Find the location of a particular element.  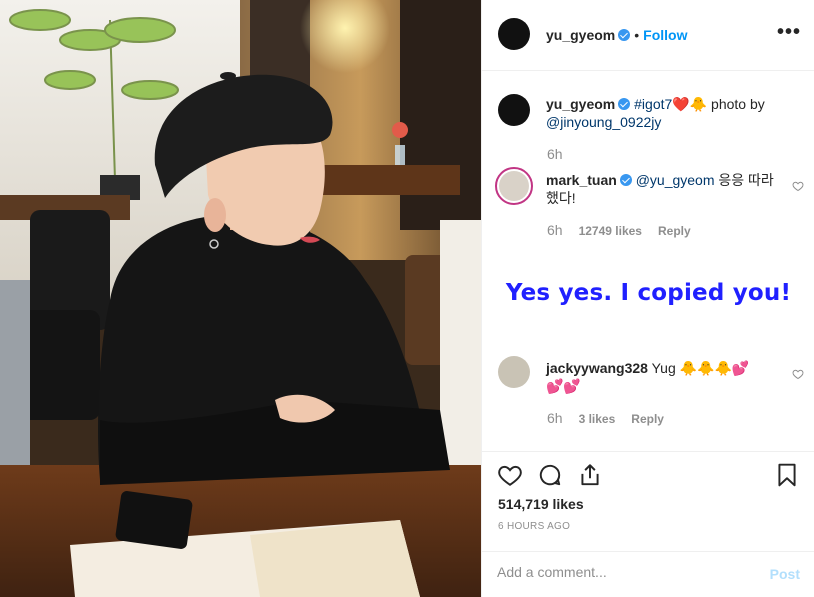

add-comment-input is located at coordinates (622, 572).